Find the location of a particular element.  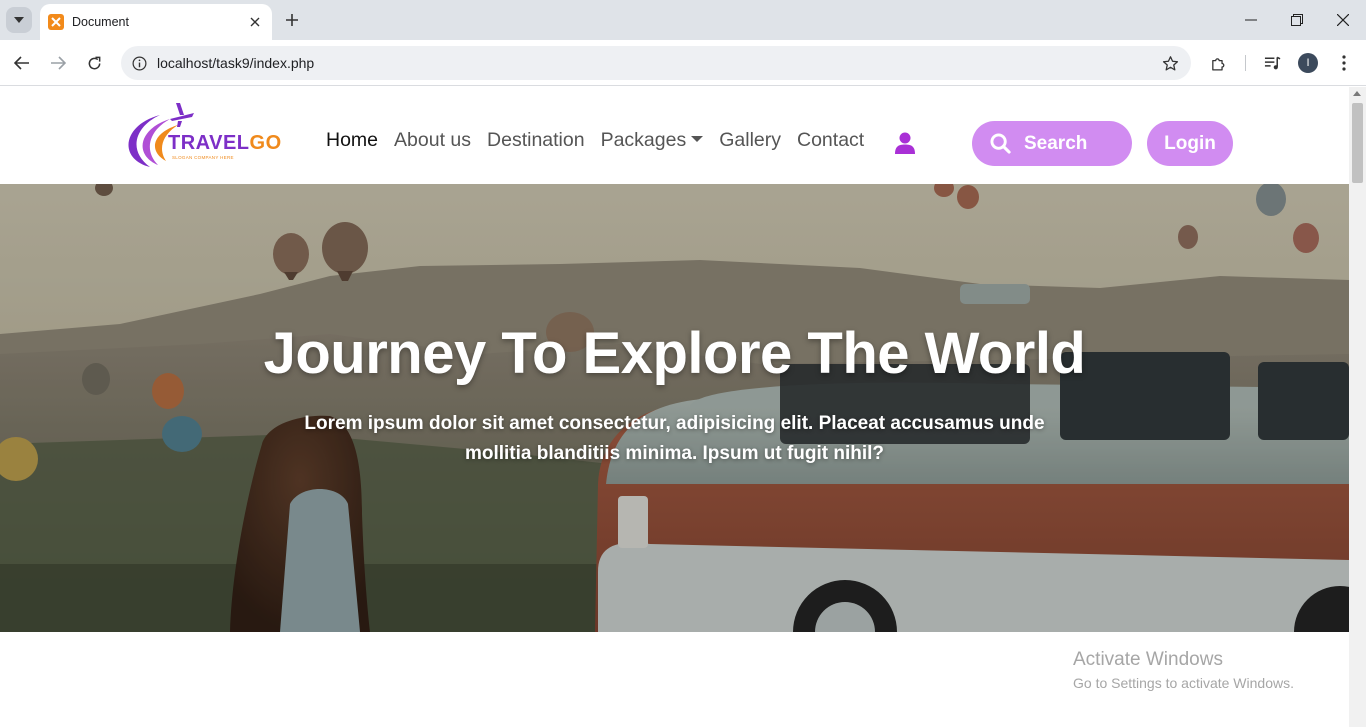

puzzle-icon is located at coordinates (1218, 63).